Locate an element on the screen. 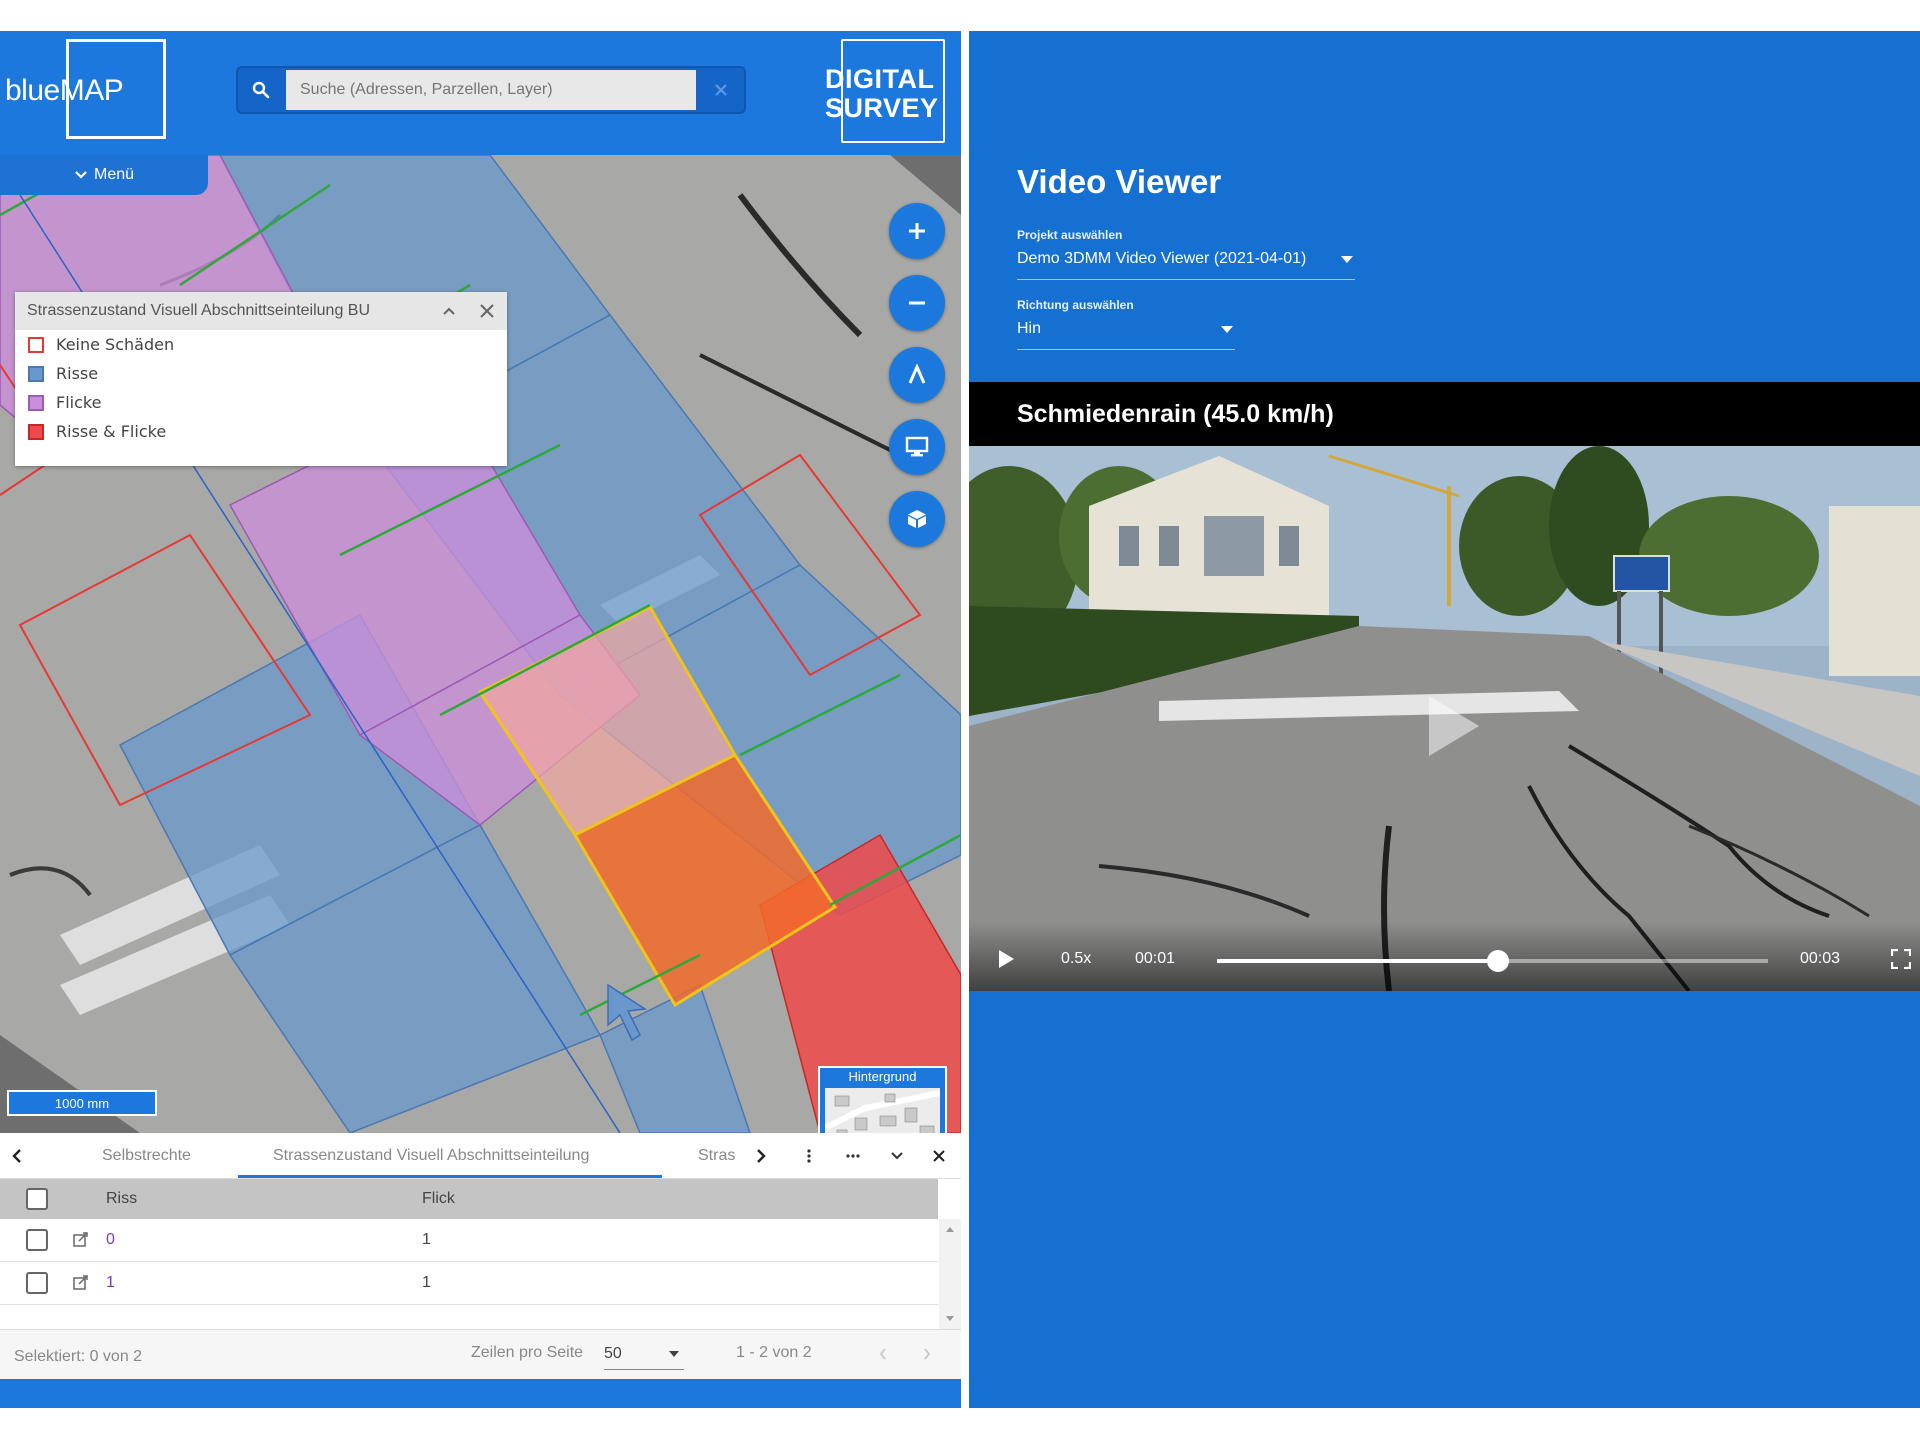  plus-icon is located at coordinates (917, 231).